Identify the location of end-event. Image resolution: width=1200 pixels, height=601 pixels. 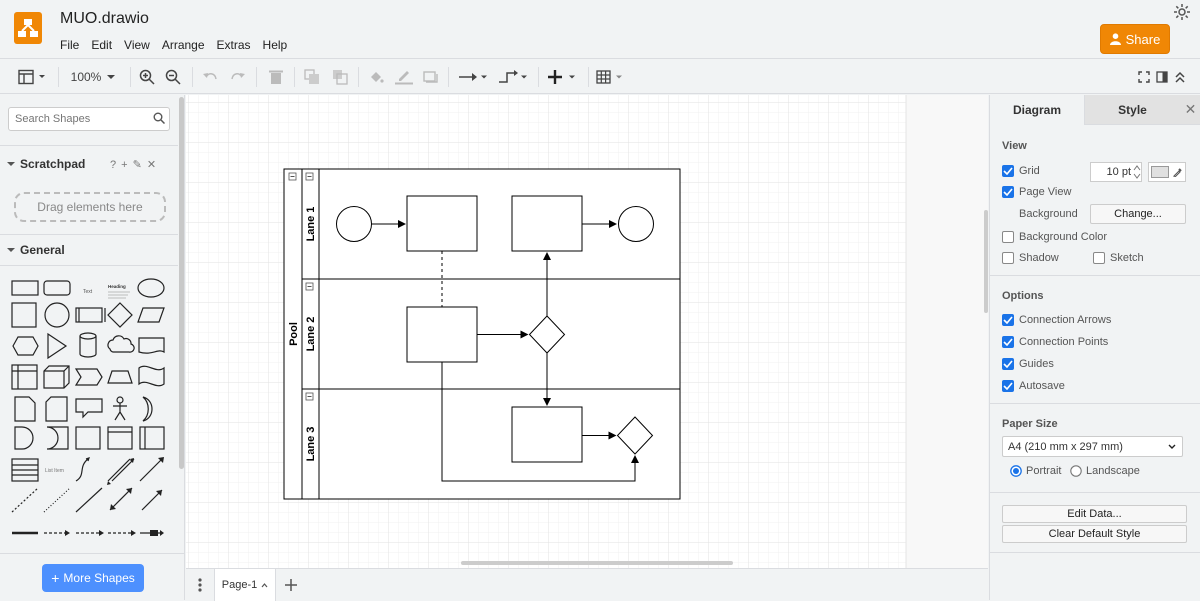
(636, 224).